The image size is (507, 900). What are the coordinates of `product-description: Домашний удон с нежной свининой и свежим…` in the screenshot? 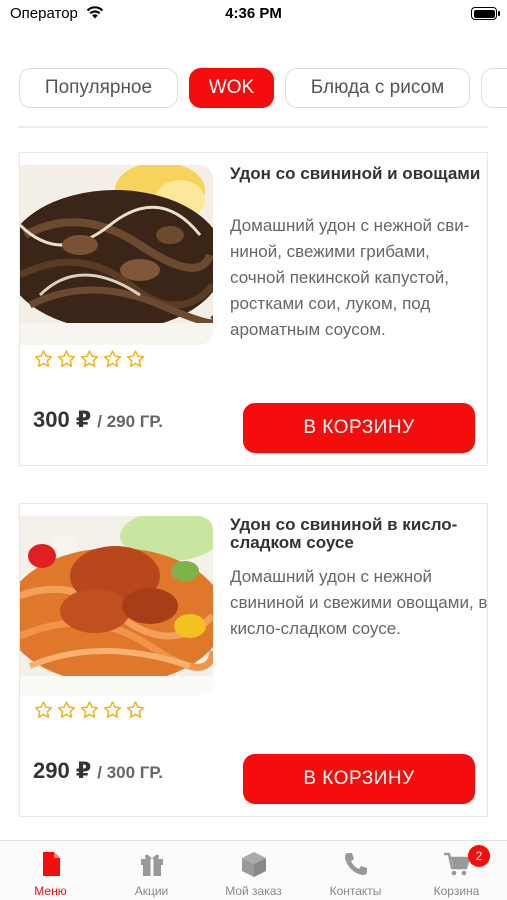 It's located at (359, 602).